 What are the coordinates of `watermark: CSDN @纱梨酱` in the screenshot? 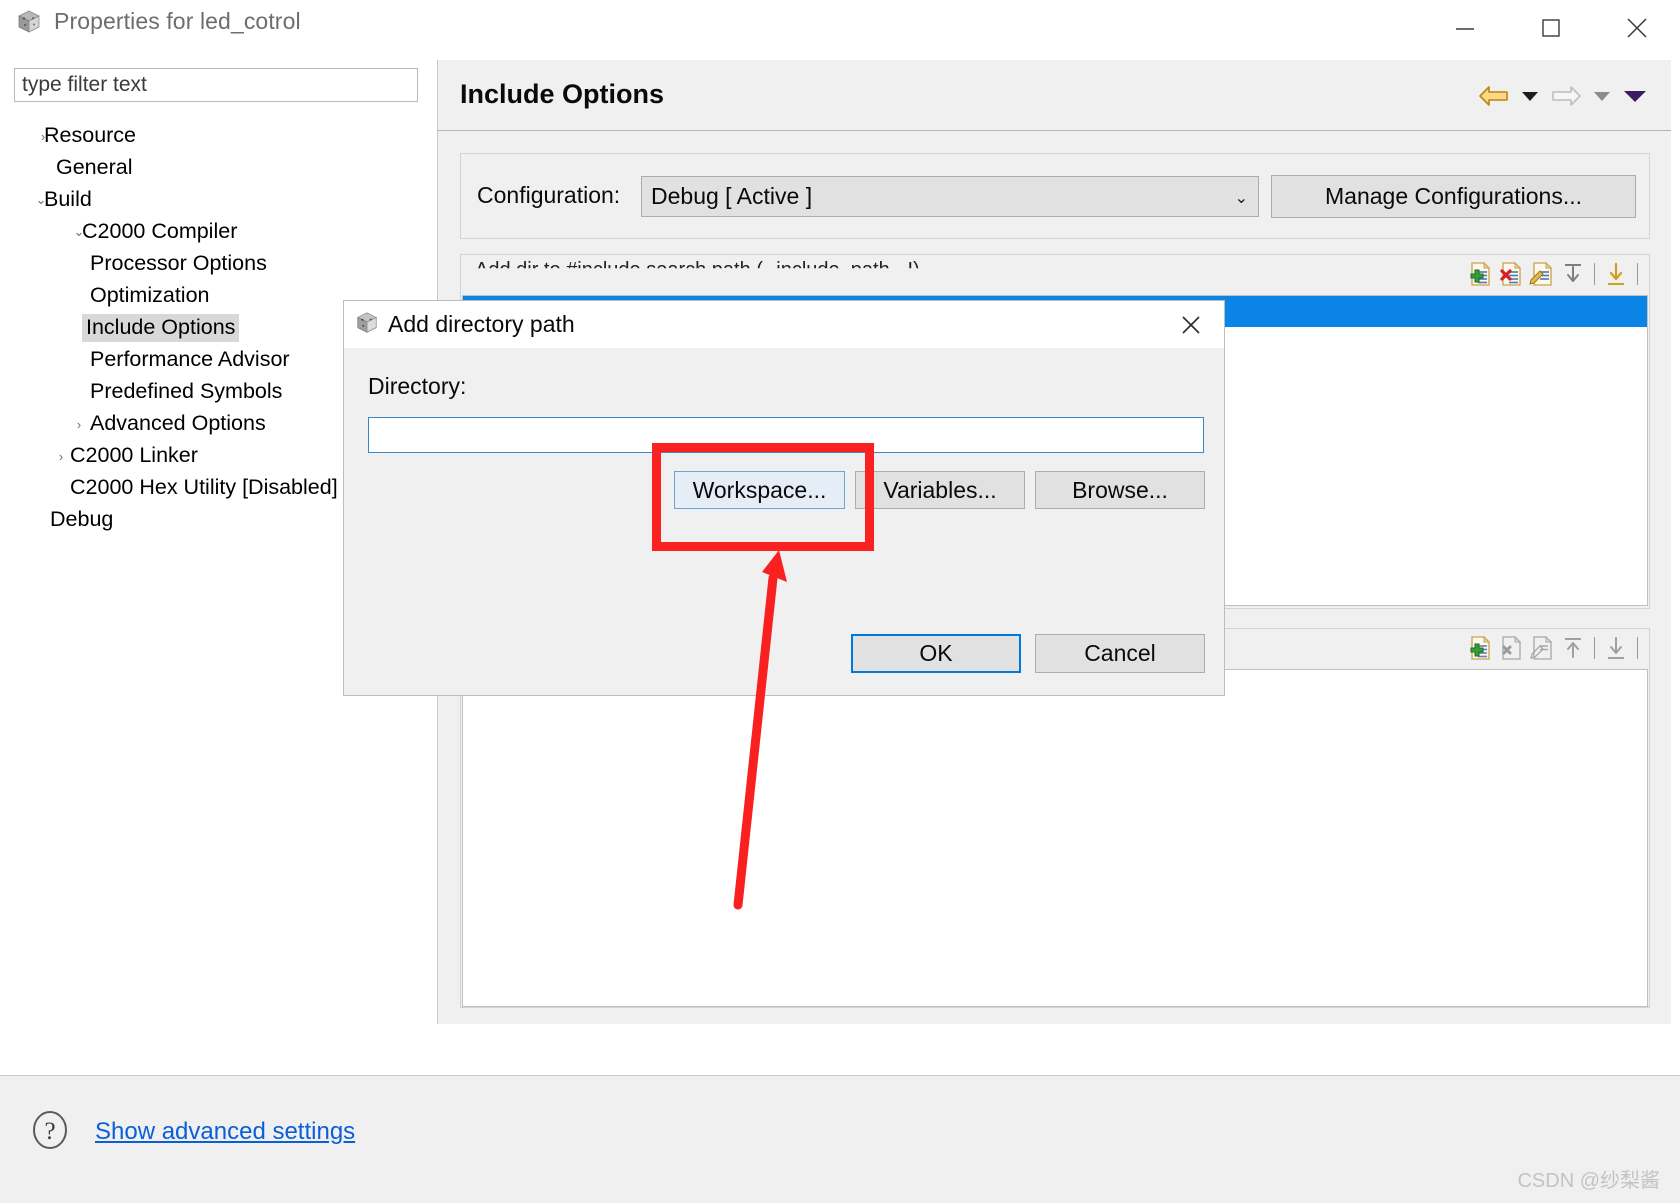 It's located at (1588, 1181).